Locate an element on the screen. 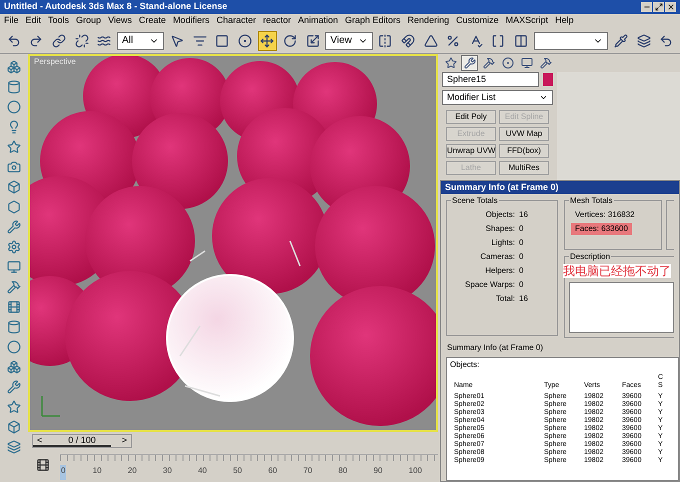 The width and height of the screenshot is (680, 482). maximize-button is located at coordinates (658, 7).